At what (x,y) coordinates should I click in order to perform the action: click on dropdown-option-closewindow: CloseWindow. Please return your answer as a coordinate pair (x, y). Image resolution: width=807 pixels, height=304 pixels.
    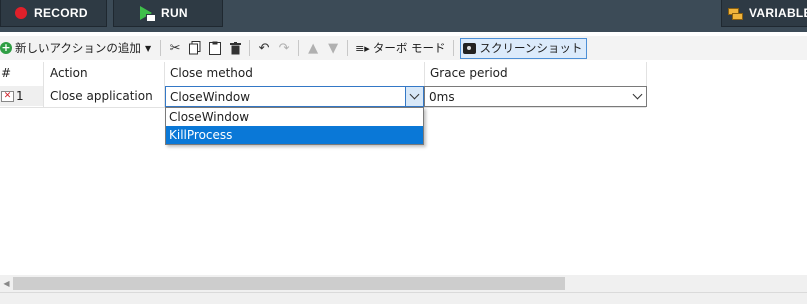
    Looking at the image, I should click on (294, 117).